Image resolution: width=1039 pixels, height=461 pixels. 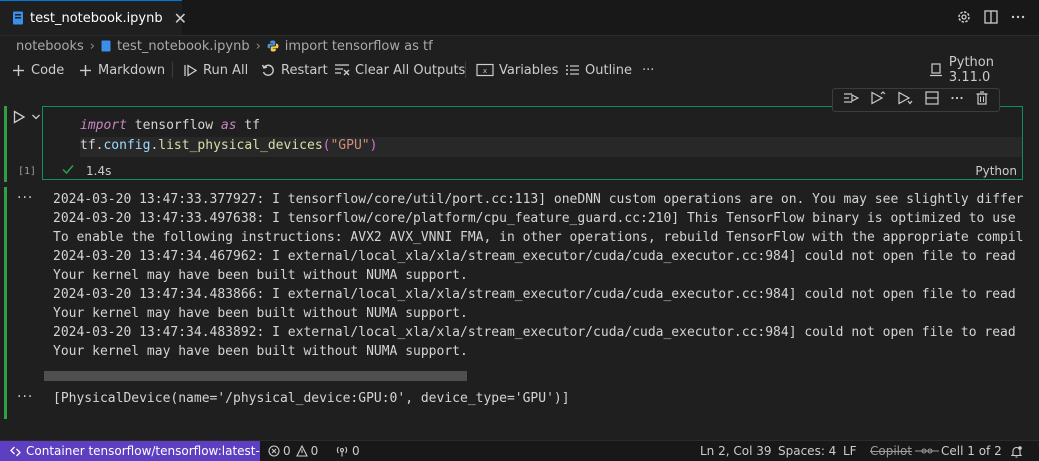 What do you see at coordinates (240, 145) in the screenshot?
I see `function-name: list_physical_devices` at bounding box center [240, 145].